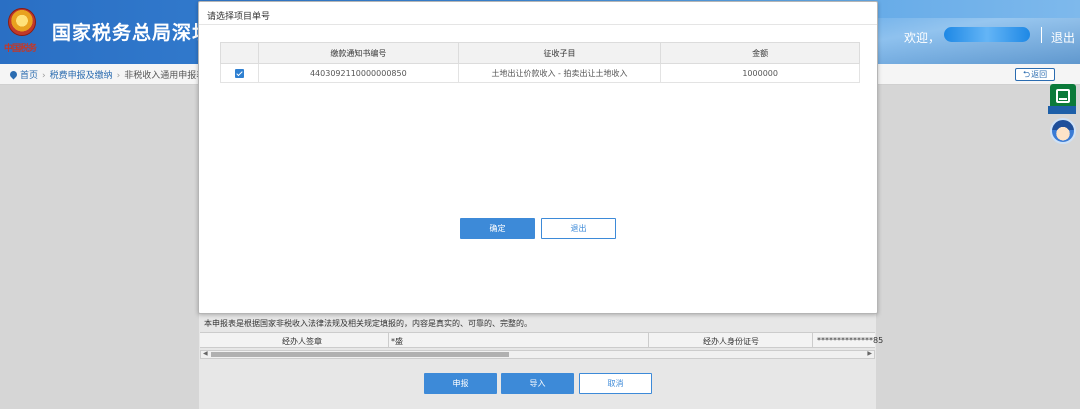 This screenshot has height=409, width=1080. I want to click on exit-button: 退出, so click(578, 228).